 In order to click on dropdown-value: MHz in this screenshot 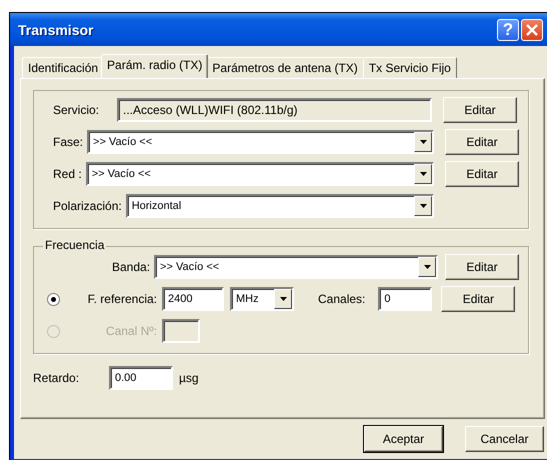, I will do `click(248, 299)`.